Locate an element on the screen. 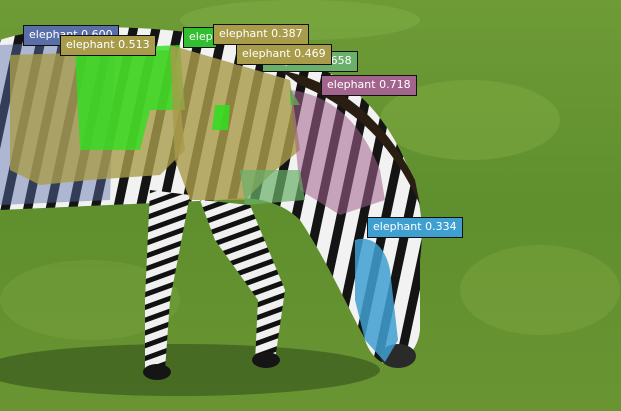  detection-label: elephant 0.513 is located at coordinates (108, 45).